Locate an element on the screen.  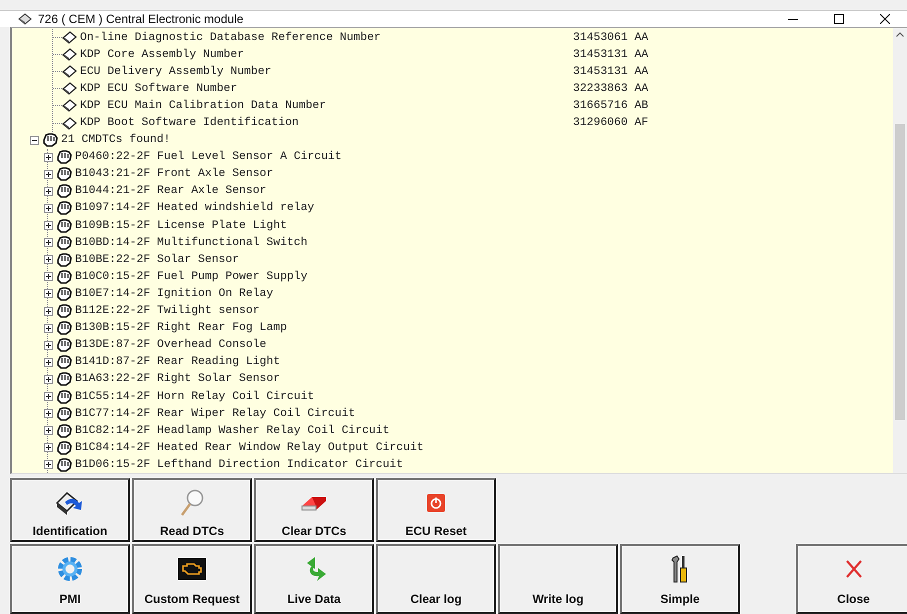
tree-item: B10BE:22-2F Solar Sensor is located at coordinates (157, 260).